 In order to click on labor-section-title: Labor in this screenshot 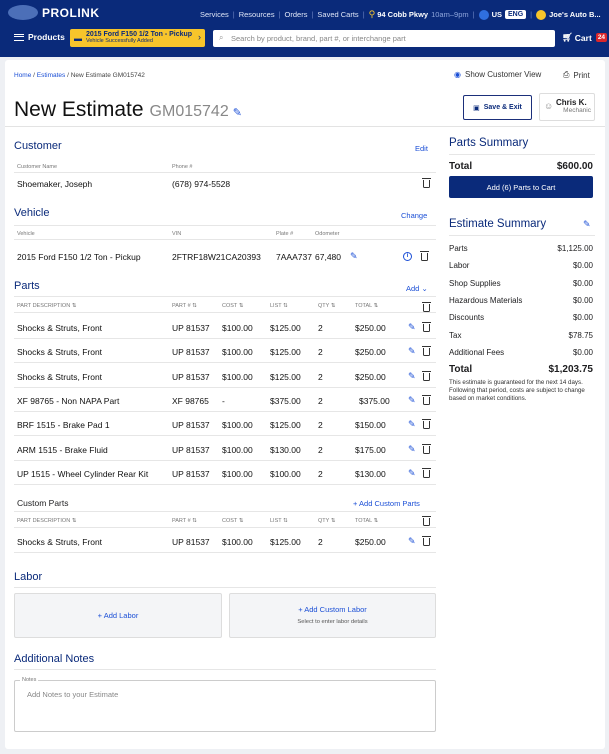, I will do `click(28, 577)`.